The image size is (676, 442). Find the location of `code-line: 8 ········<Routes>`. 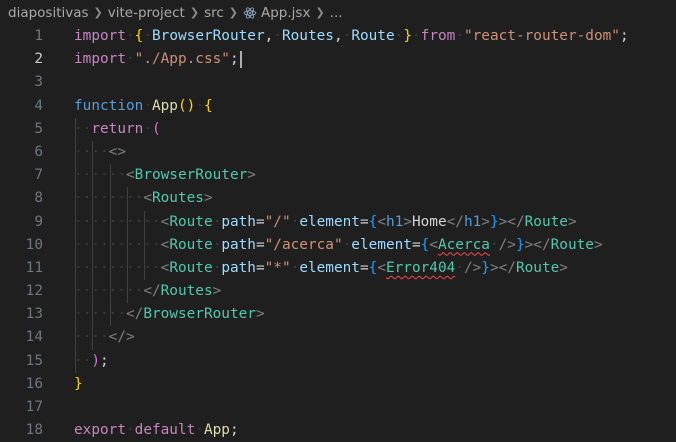

code-line: 8 ········<Routes> is located at coordinates (338, 199).